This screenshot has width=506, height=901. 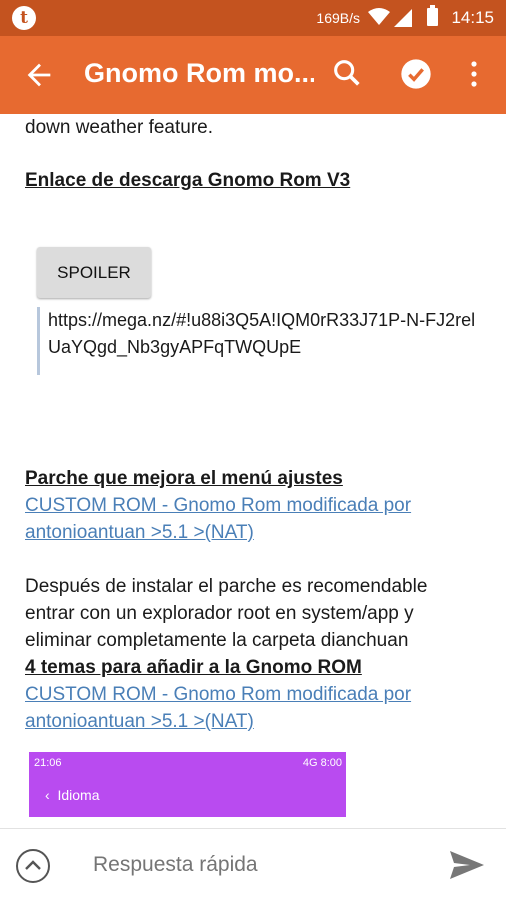 I want to click on preview-nav: ‹ Idioma, so click(x=72, y=795).